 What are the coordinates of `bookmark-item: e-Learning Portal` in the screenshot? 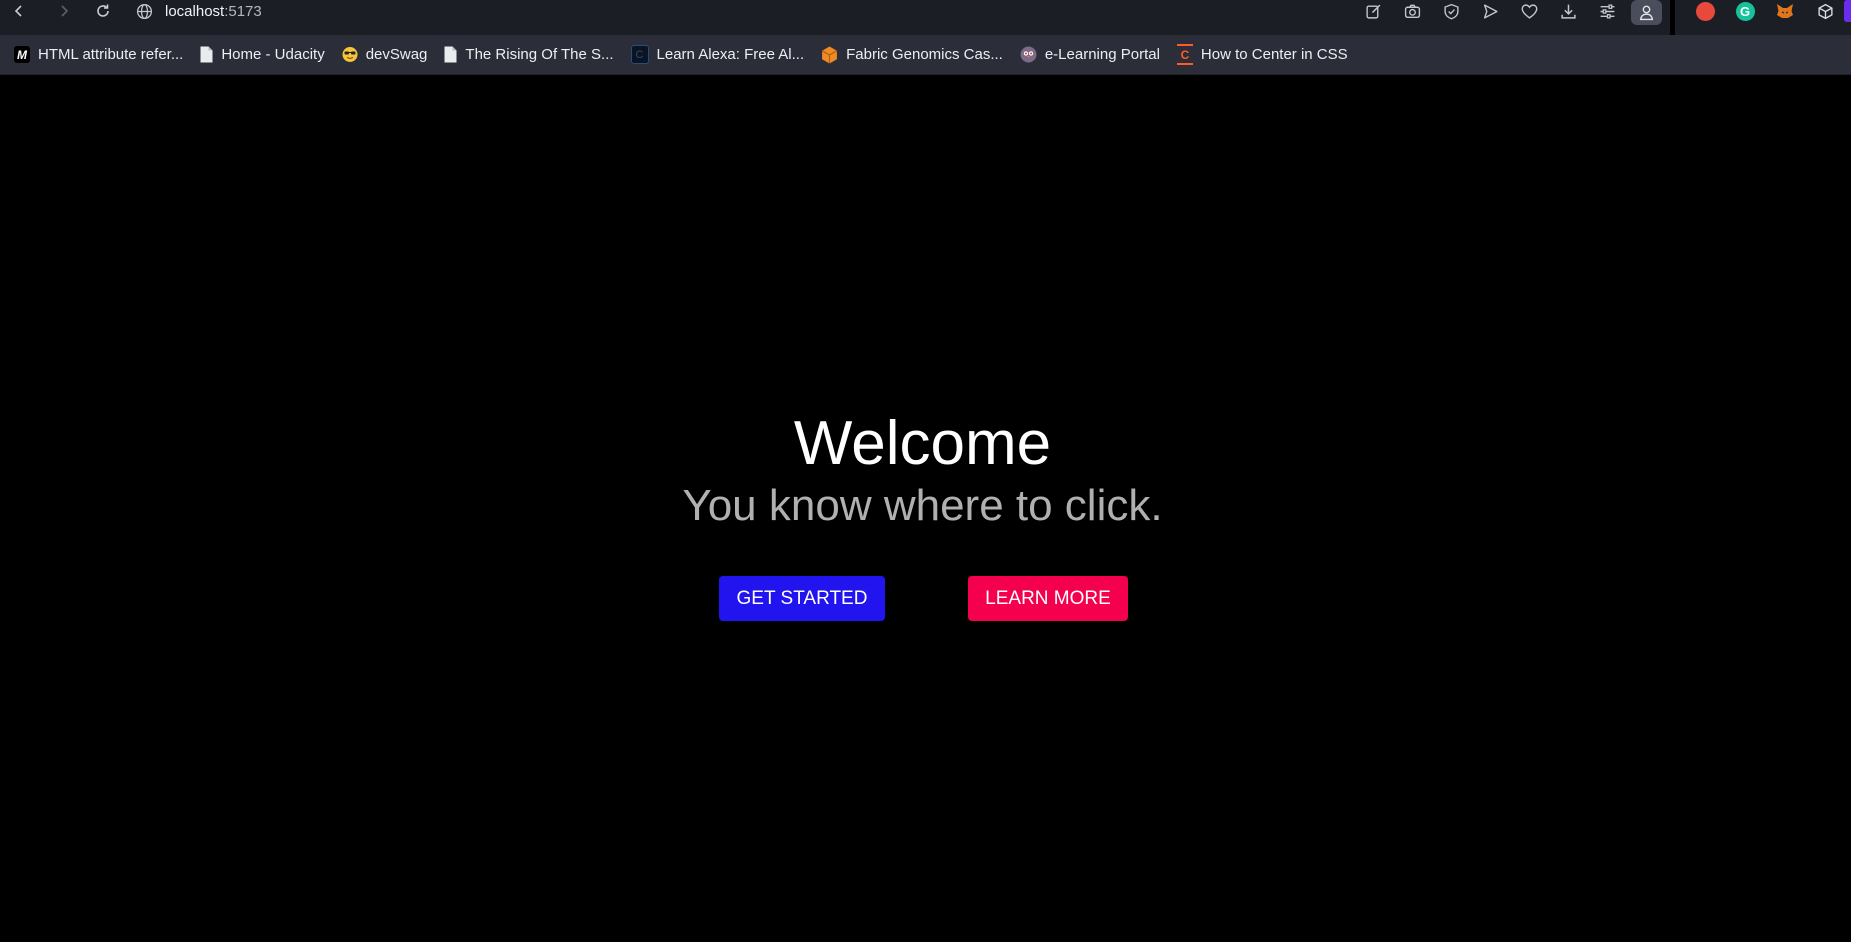 It's located at (1090, 54).